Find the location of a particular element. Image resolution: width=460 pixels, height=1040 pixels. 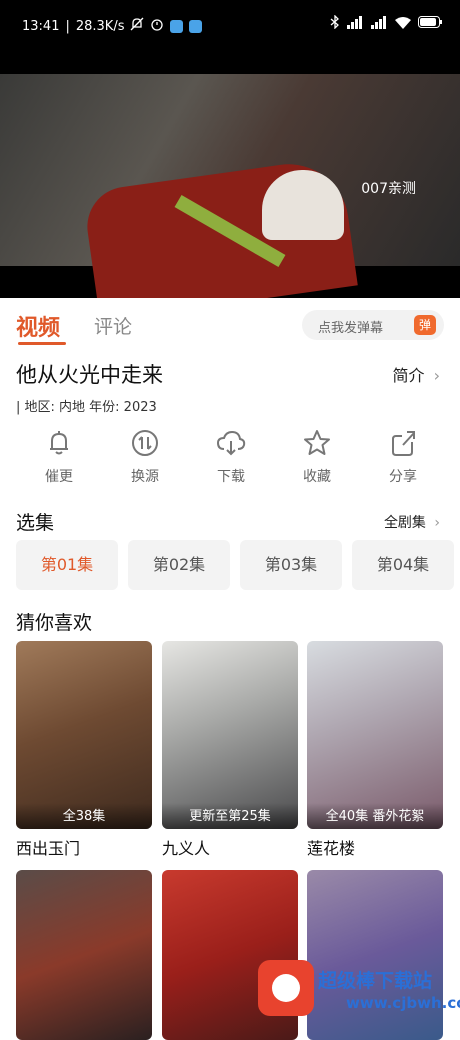

recommend-card: 全40集 番外花絮 莲花楼 is located at coordinates (375, 750).